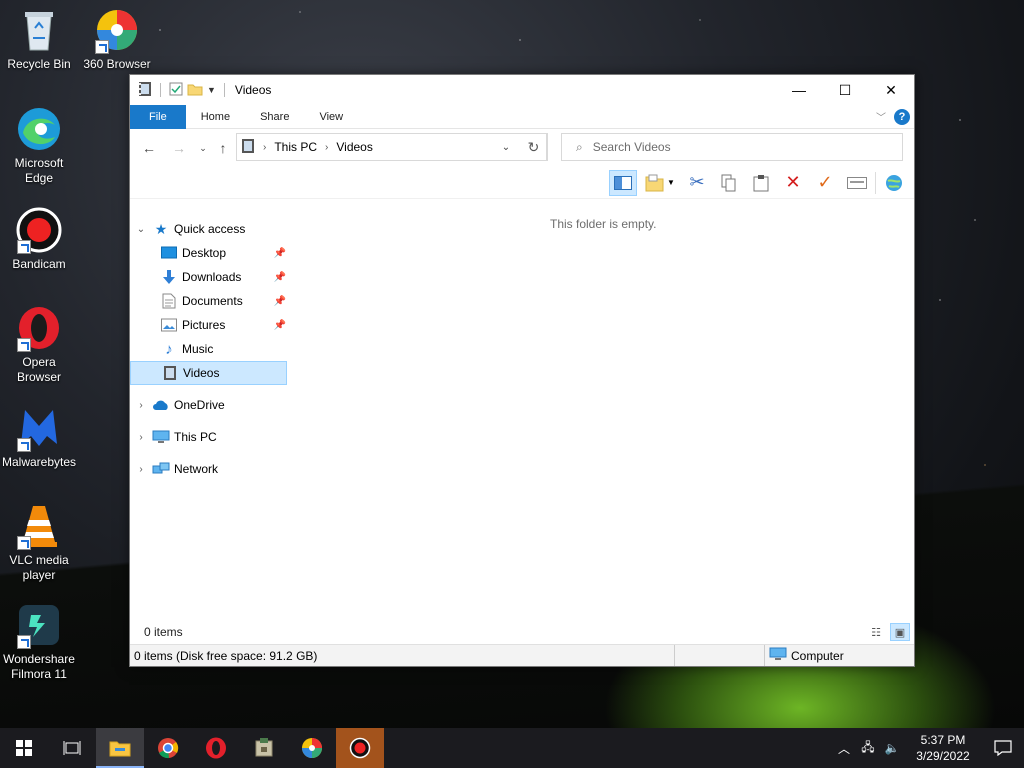 This screenshot has height=768, width=1024. Describe the element at coordinates (845, 90) in the screenshot. I see `maximize-button: ☐` at that location.